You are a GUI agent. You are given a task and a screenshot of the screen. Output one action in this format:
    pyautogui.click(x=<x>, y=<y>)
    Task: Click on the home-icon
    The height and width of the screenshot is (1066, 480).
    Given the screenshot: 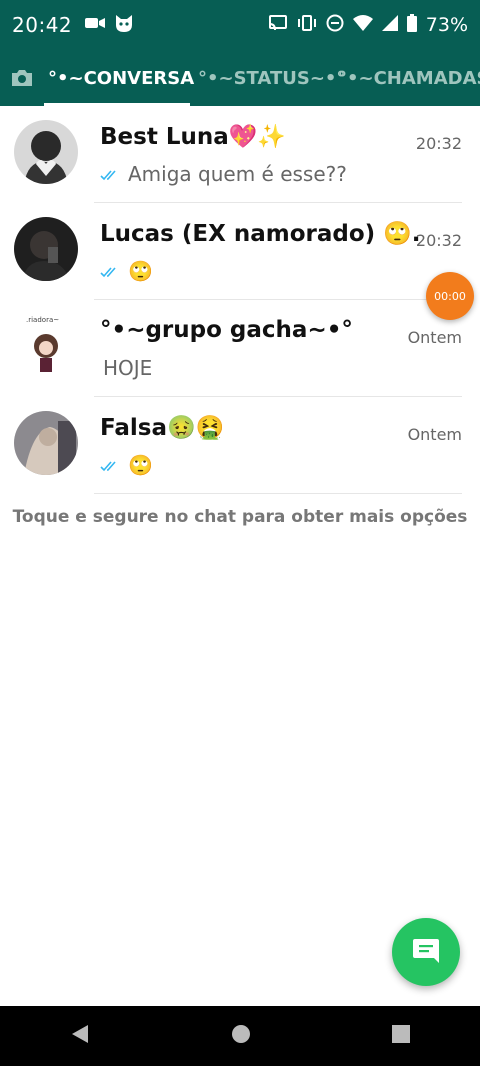 What is the action you would take?
    pyautogui.click(x=241, y=1036)
    